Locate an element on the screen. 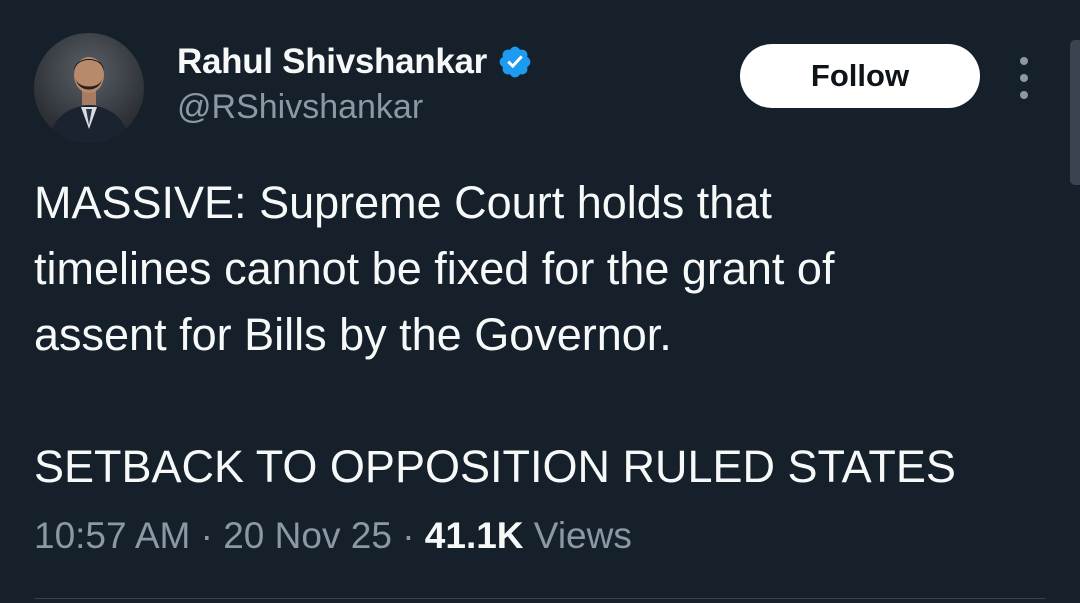 This screenshot has width=1080, height=603. avatar is located at coordinates (89, 88).